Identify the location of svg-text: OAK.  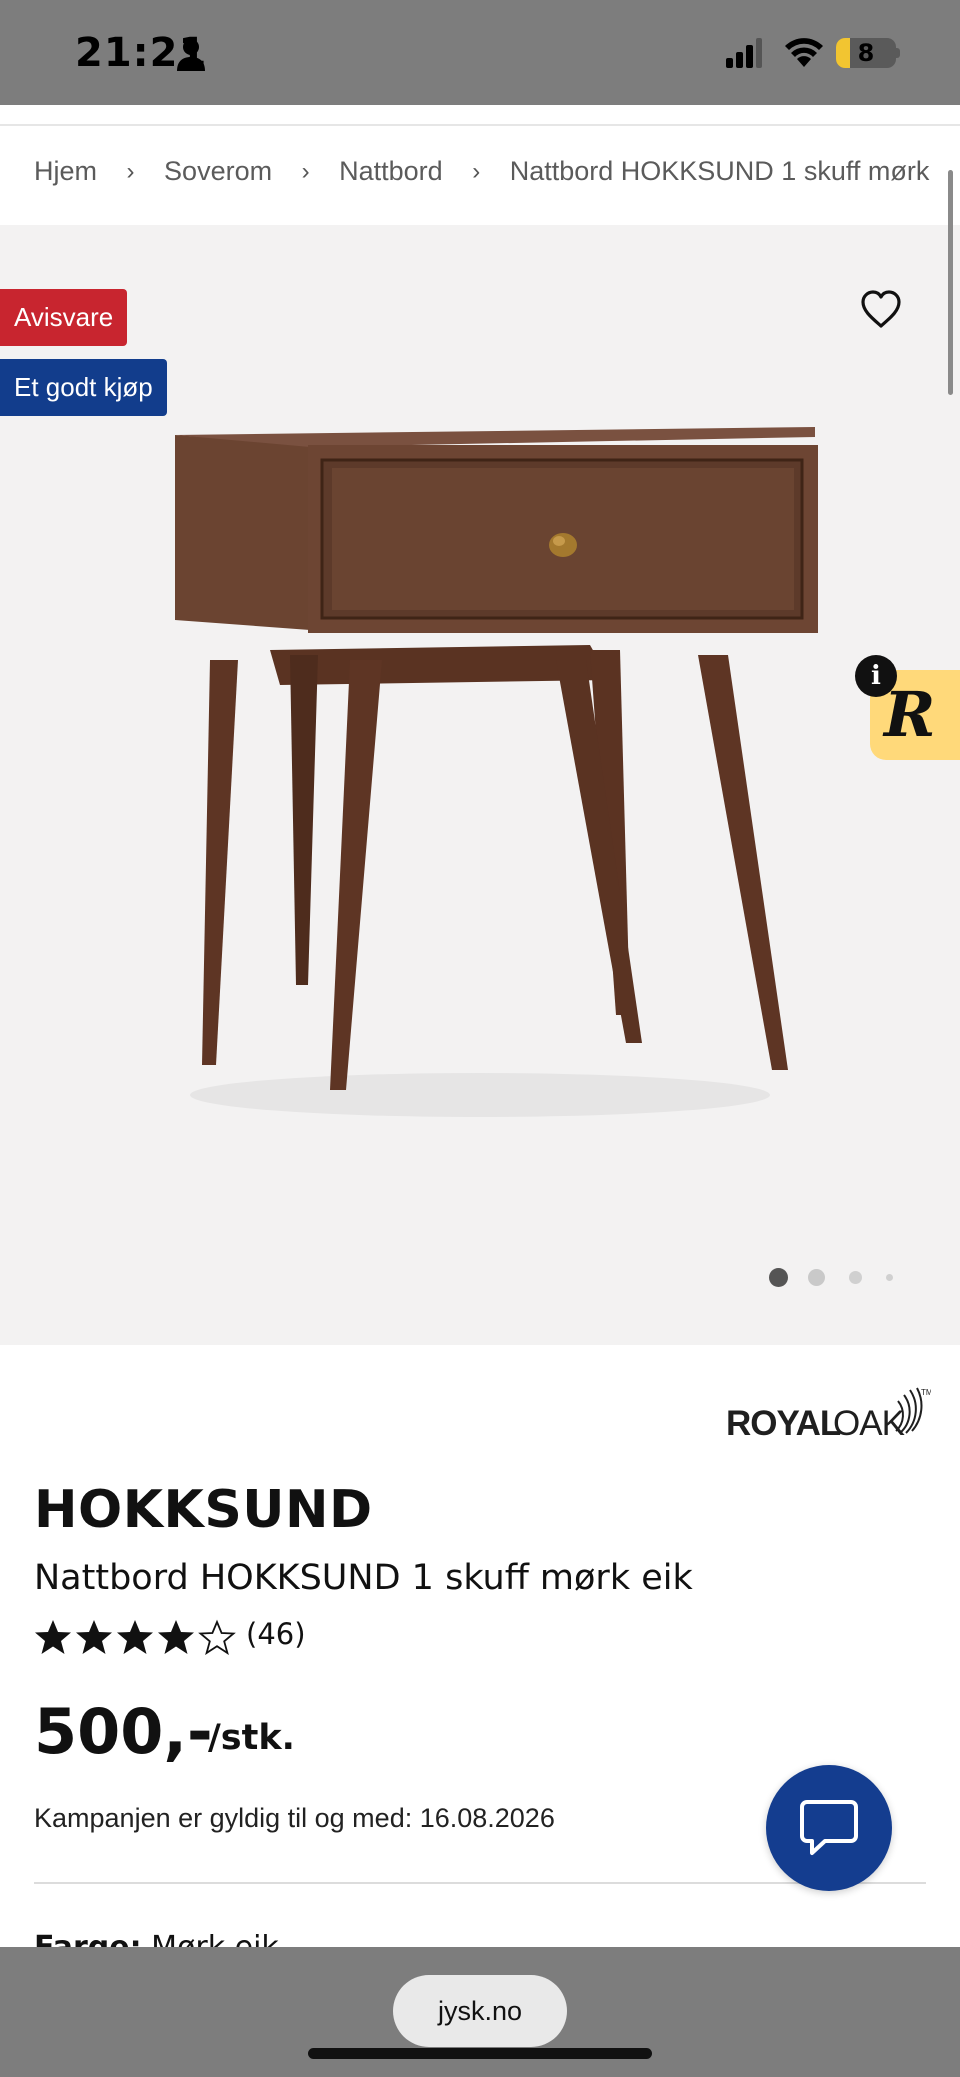
(869, 1423).